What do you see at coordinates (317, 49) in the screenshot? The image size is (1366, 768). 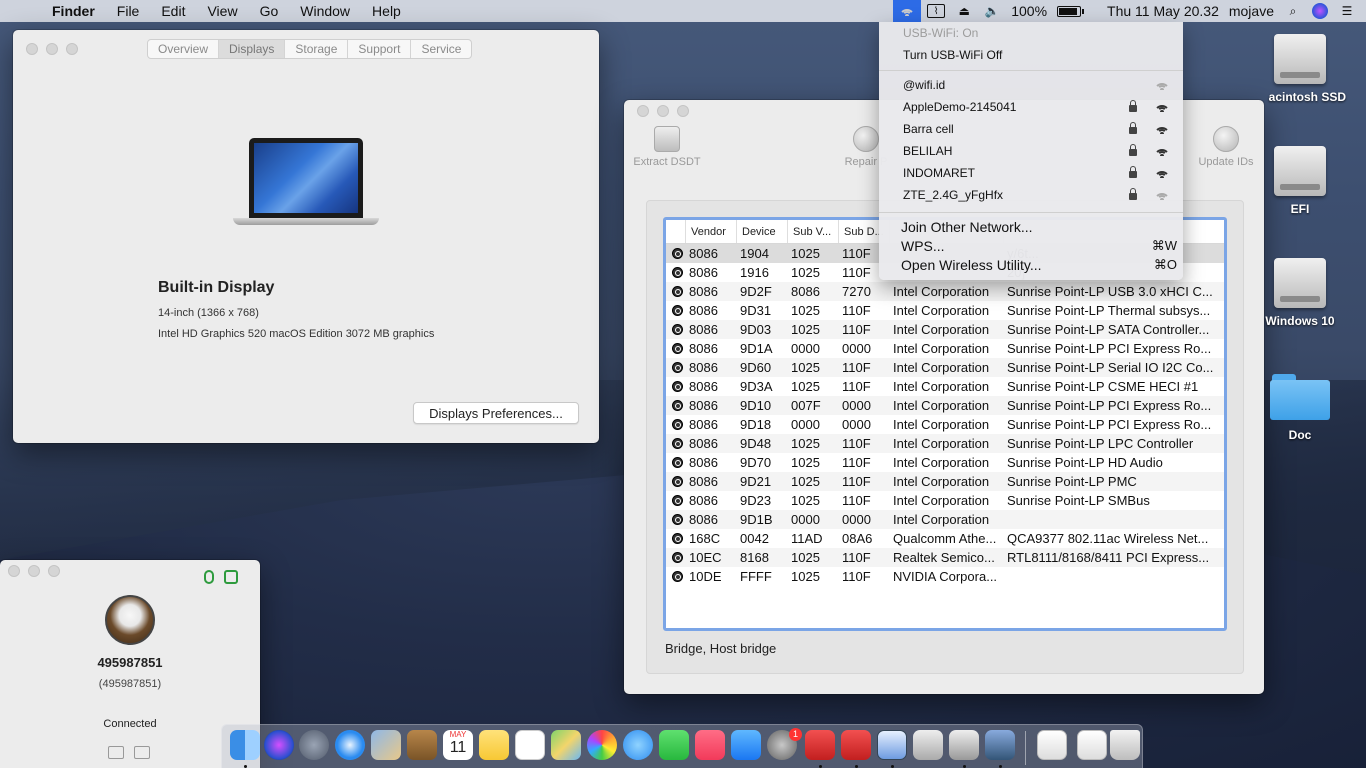 I see `tab-storage: Storage` at bounding box center [317, 49].